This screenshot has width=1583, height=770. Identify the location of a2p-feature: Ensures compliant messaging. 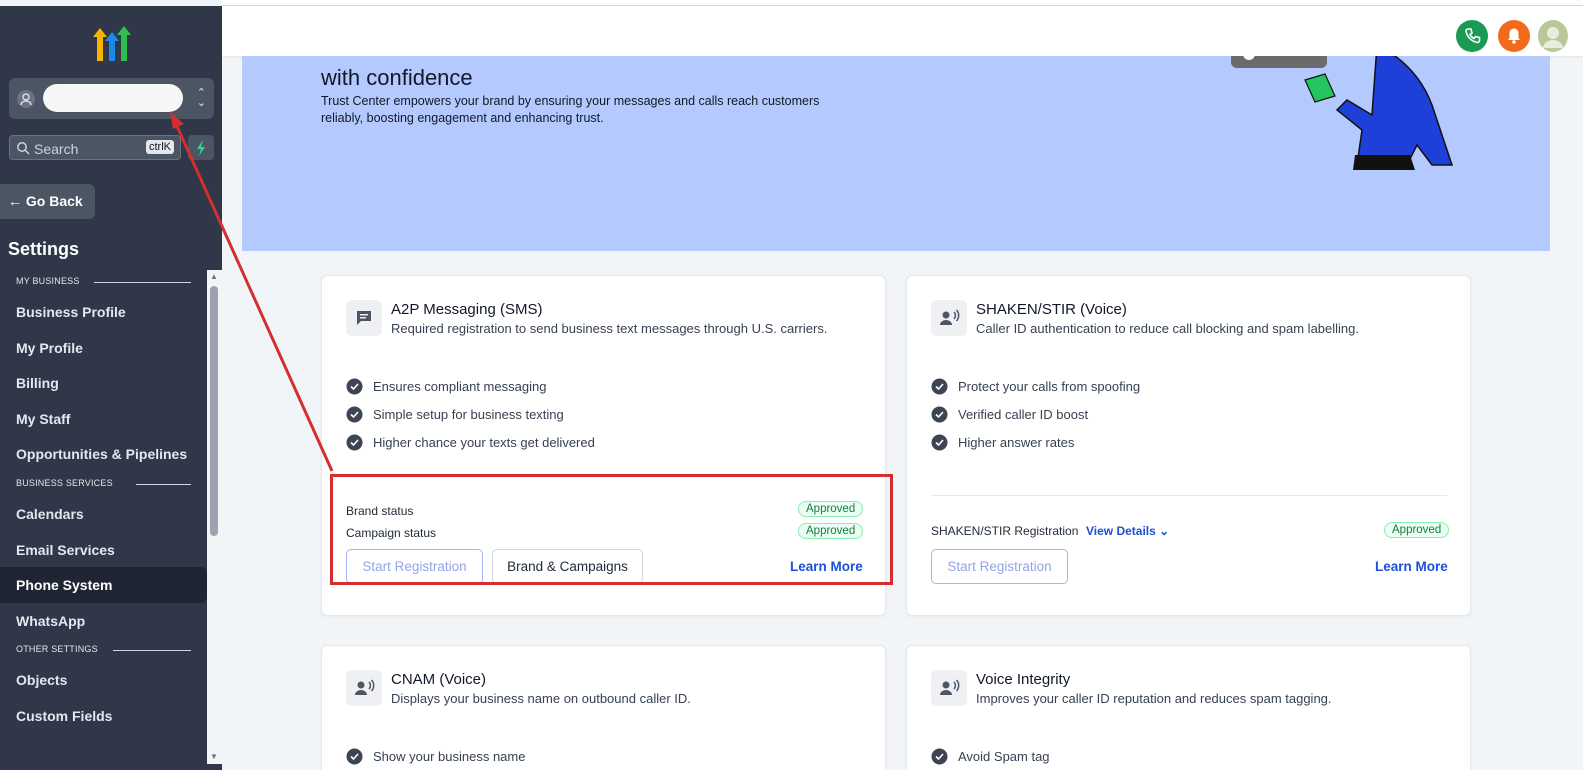
(446, 386).